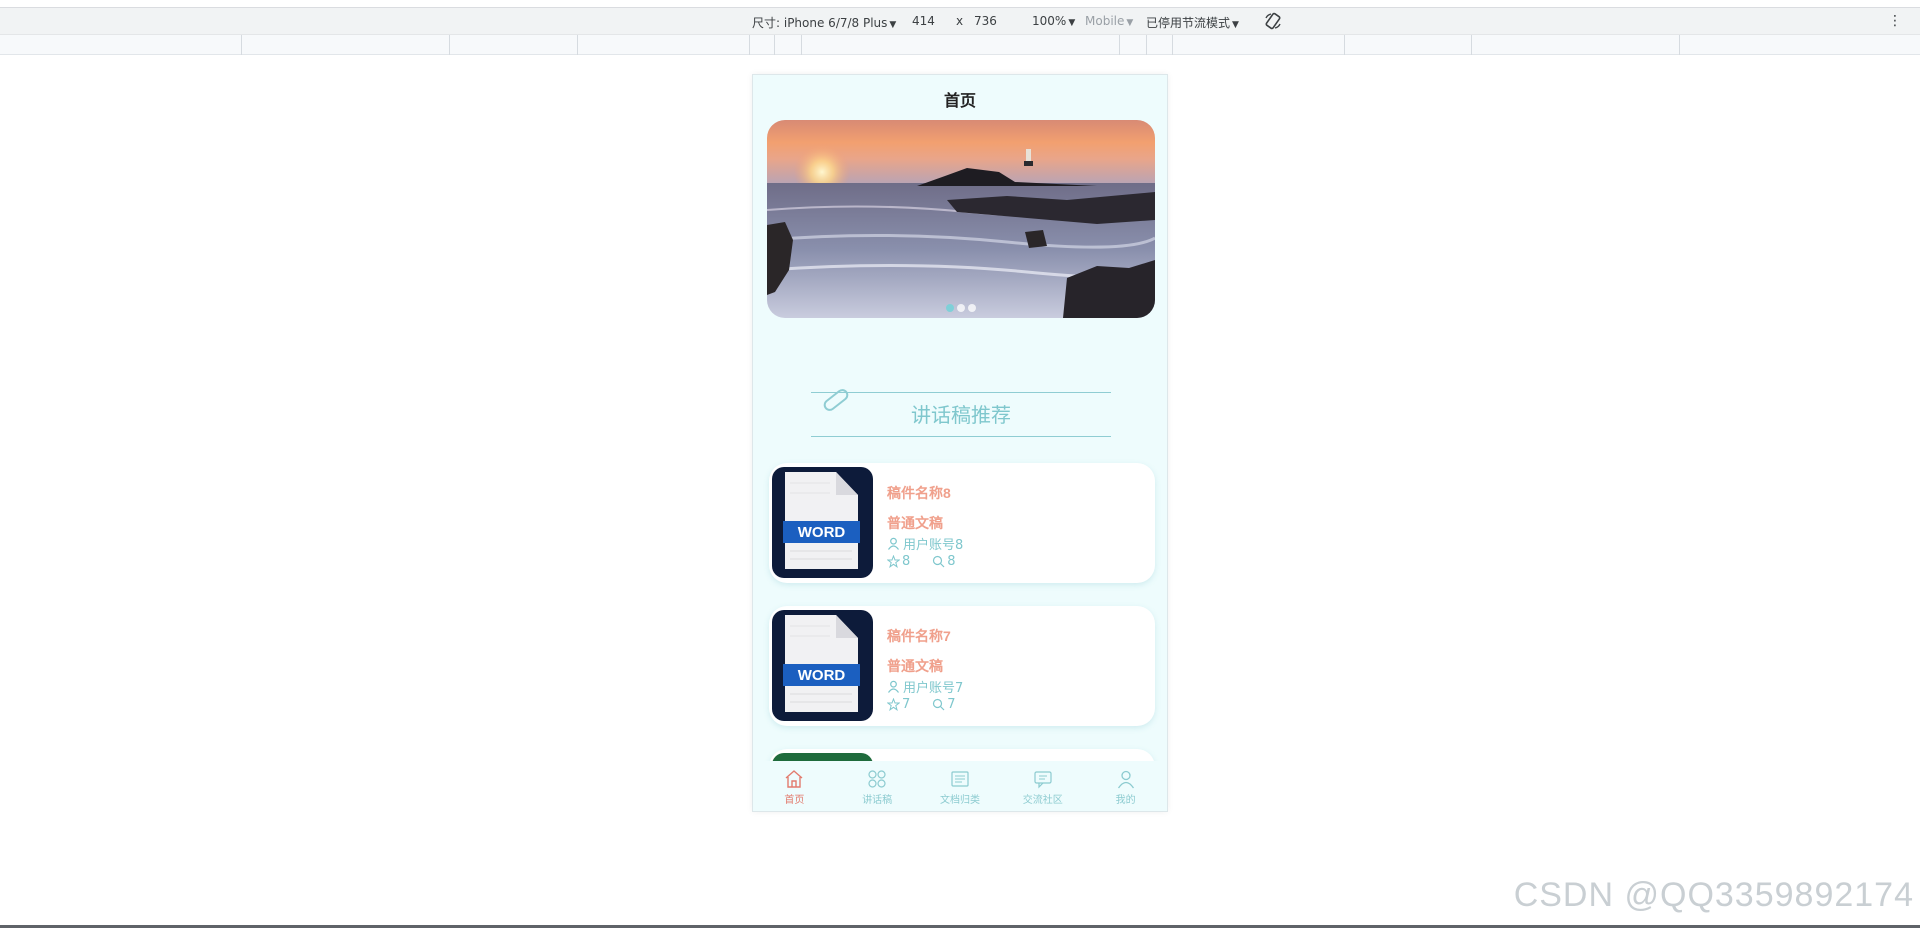  Describe the element at coordinates (1043, 780) in the screenshot. I see `chat-icon` at that location.